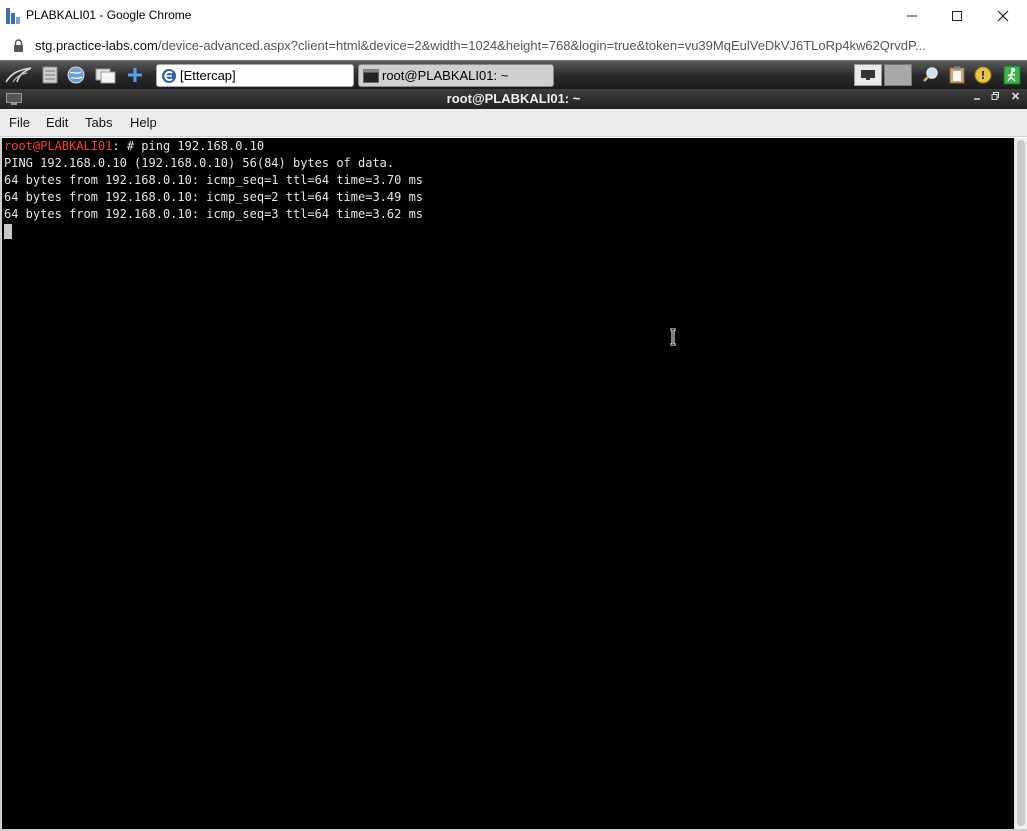 This screenshot has height=831, width=1027. I want to click on url-host: stg.practice-labs.com, so click(96, 45).